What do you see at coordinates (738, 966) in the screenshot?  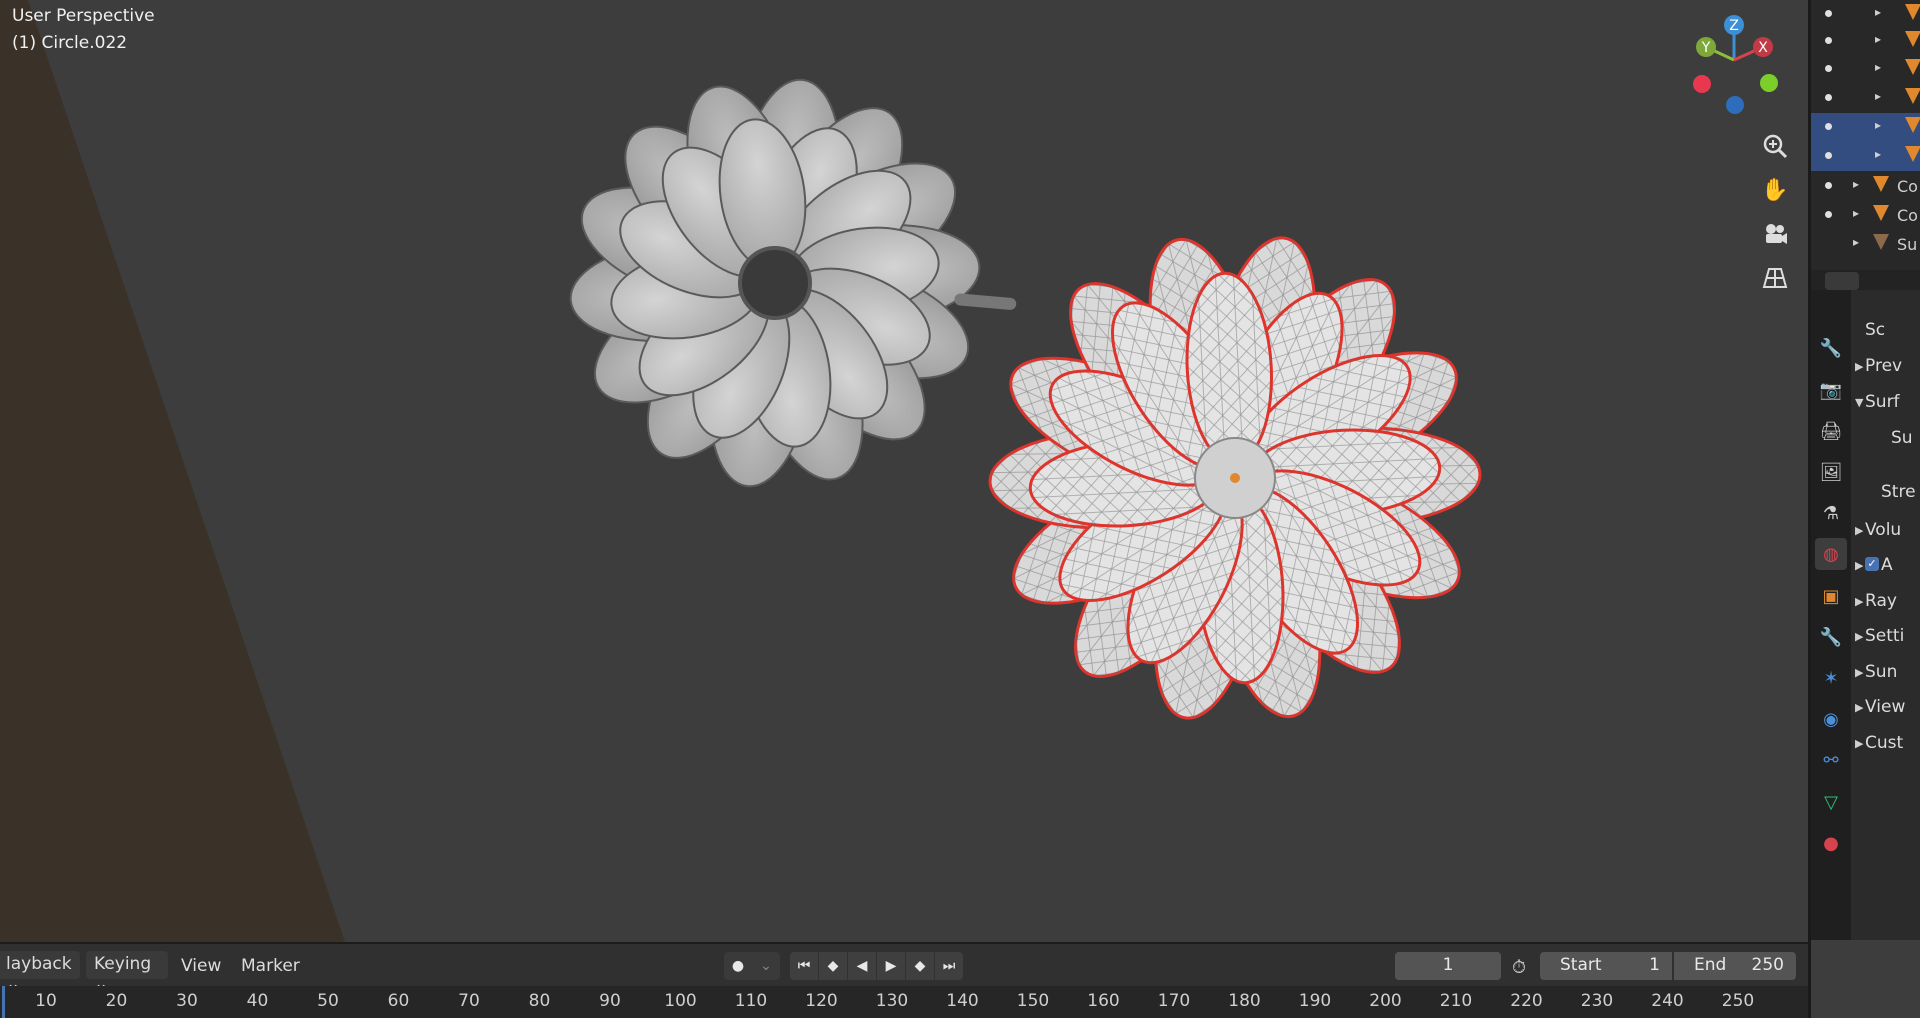 I see `record-icon: ●` at bounding box center [738, 966].